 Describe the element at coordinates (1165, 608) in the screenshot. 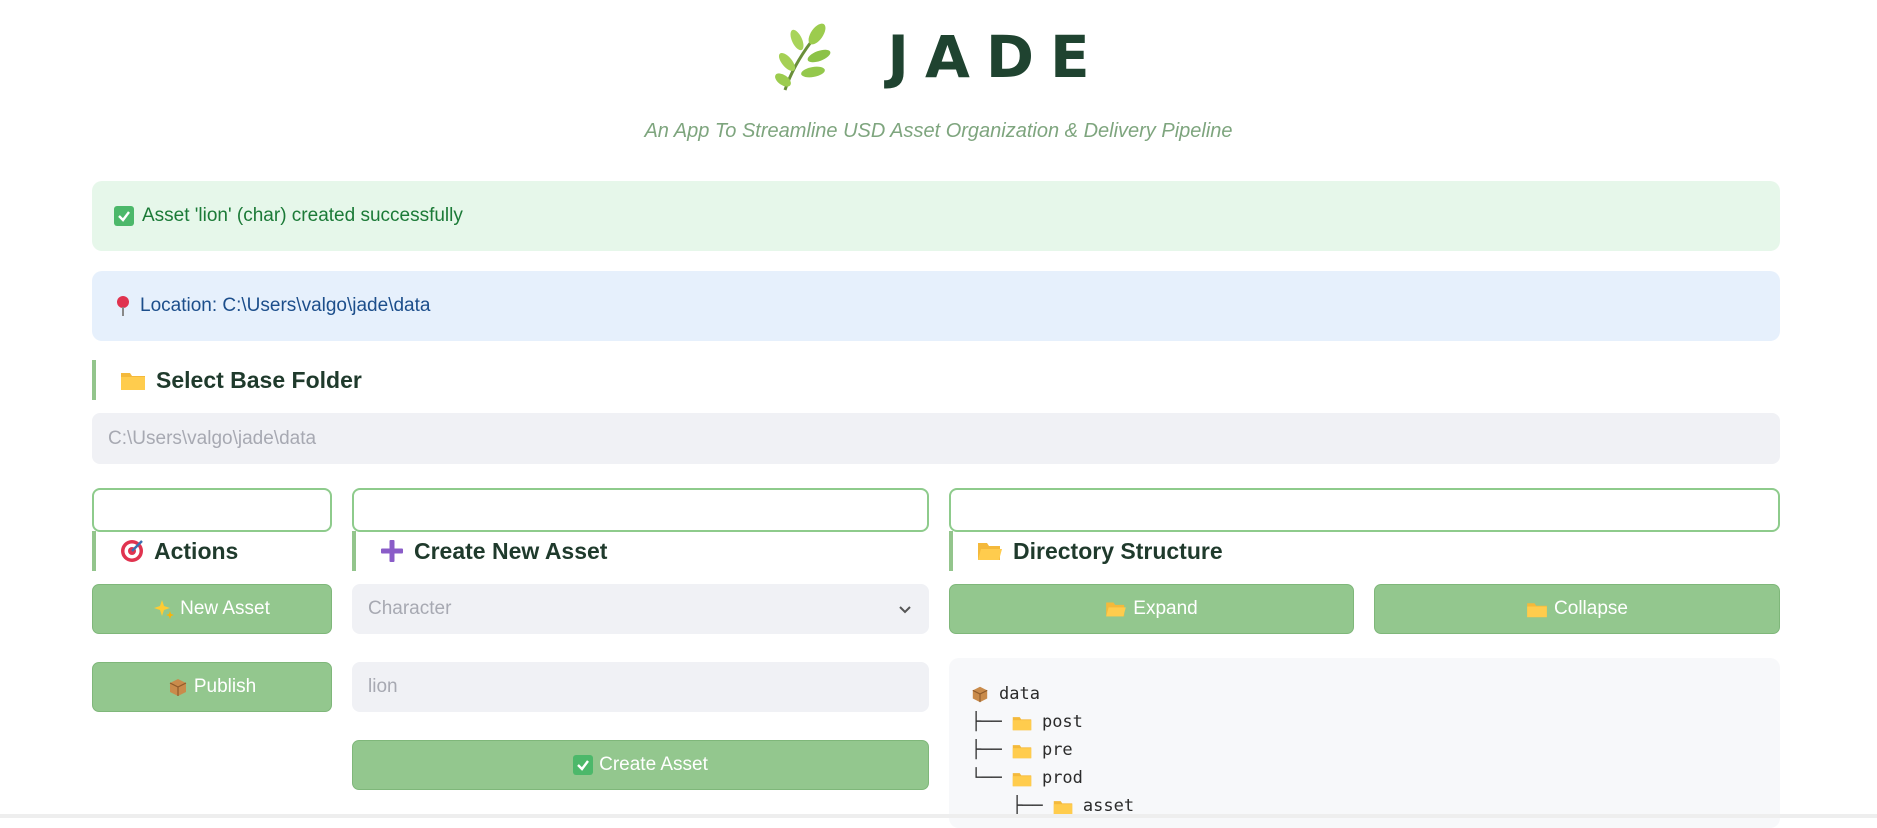

I see `expand-button-label: Expand` at that location.